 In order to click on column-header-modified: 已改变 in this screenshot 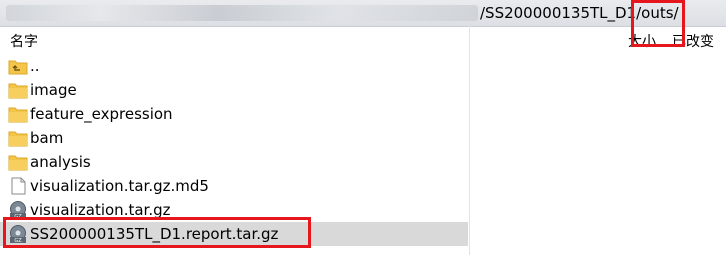, I will do `click(693, 41)`.